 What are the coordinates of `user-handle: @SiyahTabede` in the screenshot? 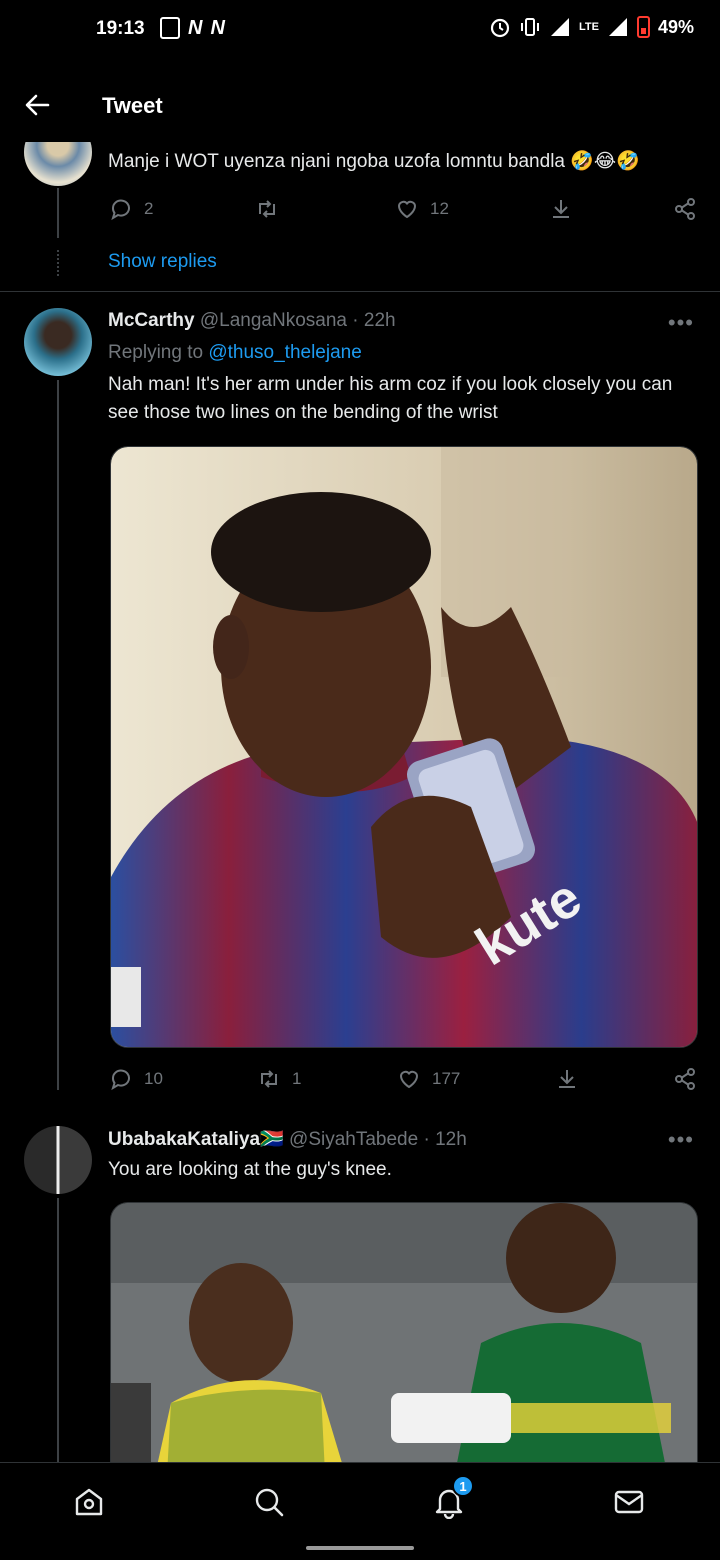 It's located at (353, 1139).